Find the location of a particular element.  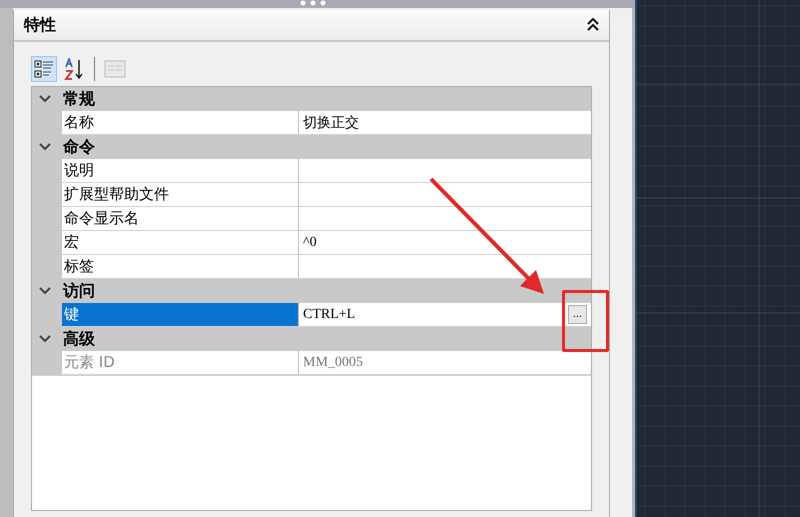

category-label: 常规 is located at coordinates (79, 99).